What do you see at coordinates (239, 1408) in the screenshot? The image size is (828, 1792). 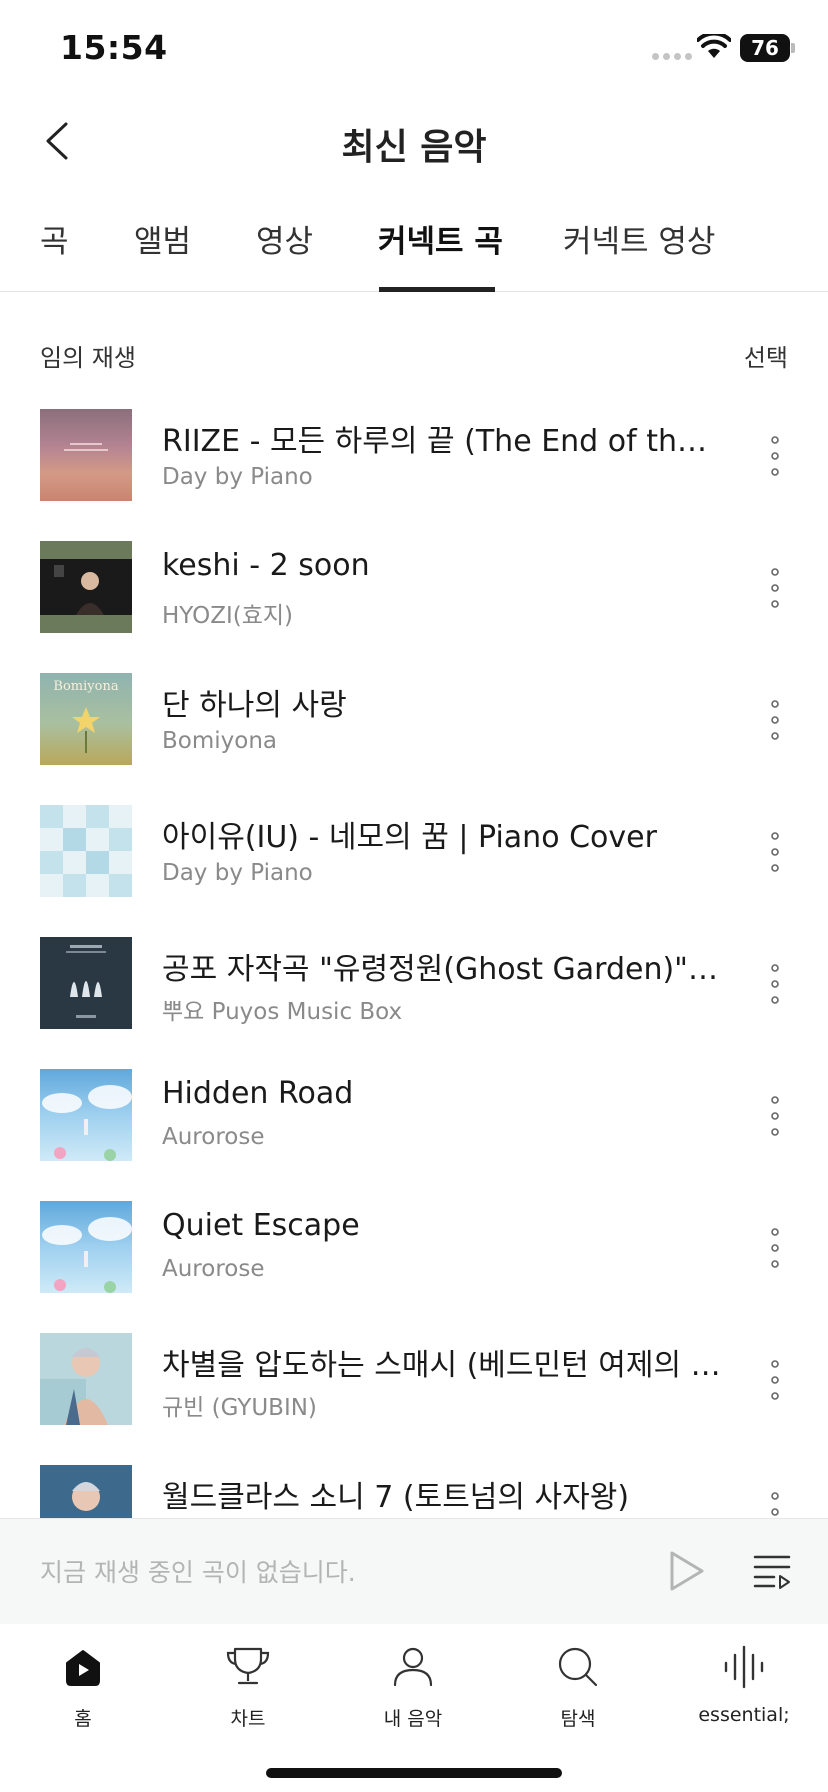 I see `song-artist: 규빈 (GYUBIN)` at bounding box center [239, 1408].